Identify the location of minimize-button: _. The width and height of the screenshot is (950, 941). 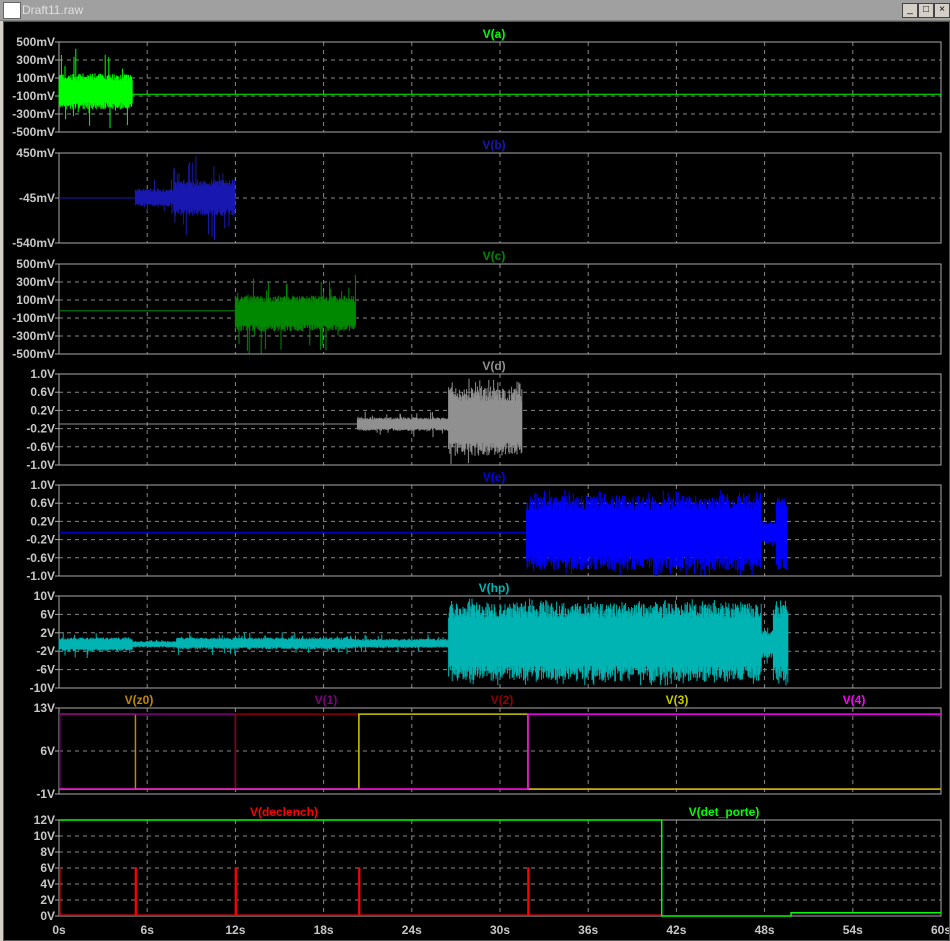
(910, 10).